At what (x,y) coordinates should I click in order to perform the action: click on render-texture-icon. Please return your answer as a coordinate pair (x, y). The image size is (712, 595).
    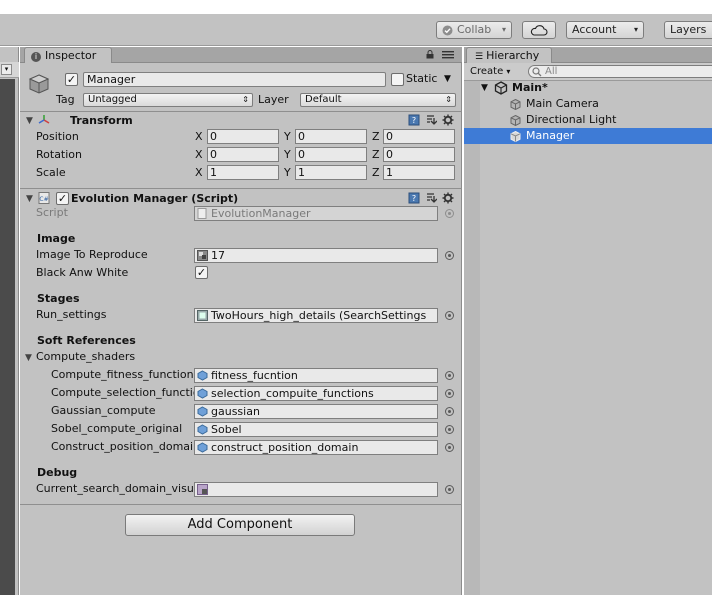
    Looking at the image, I should click on (202, 489).